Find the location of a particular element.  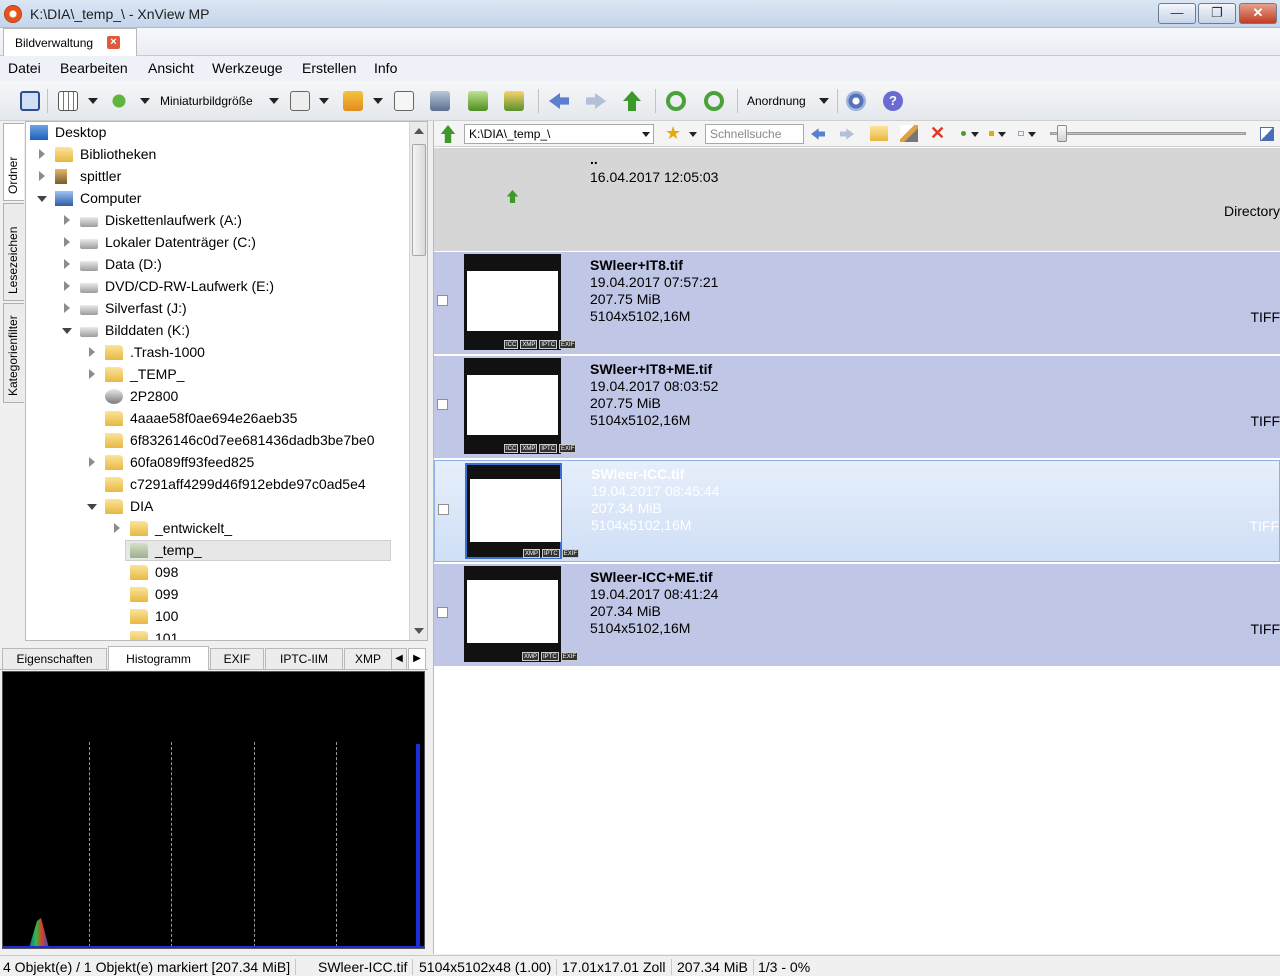

tab-eigenschaften: Eigenschaften is located at coordinates (54, 659).